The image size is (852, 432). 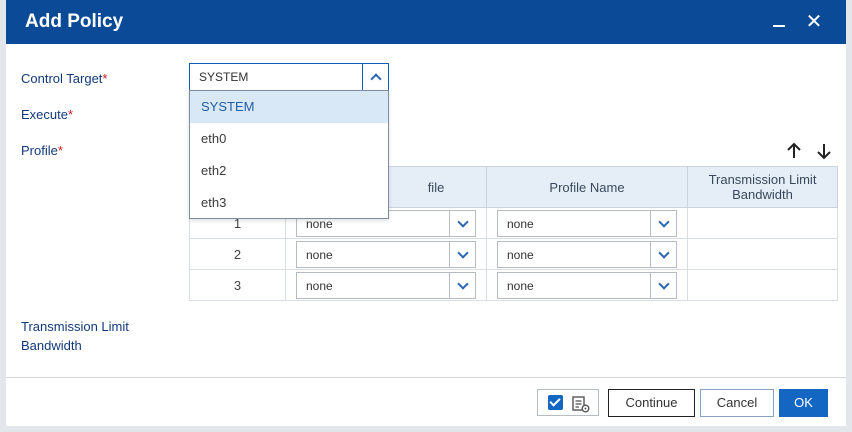 I want to click on footer-icon-group, so click(x=568, y=402).